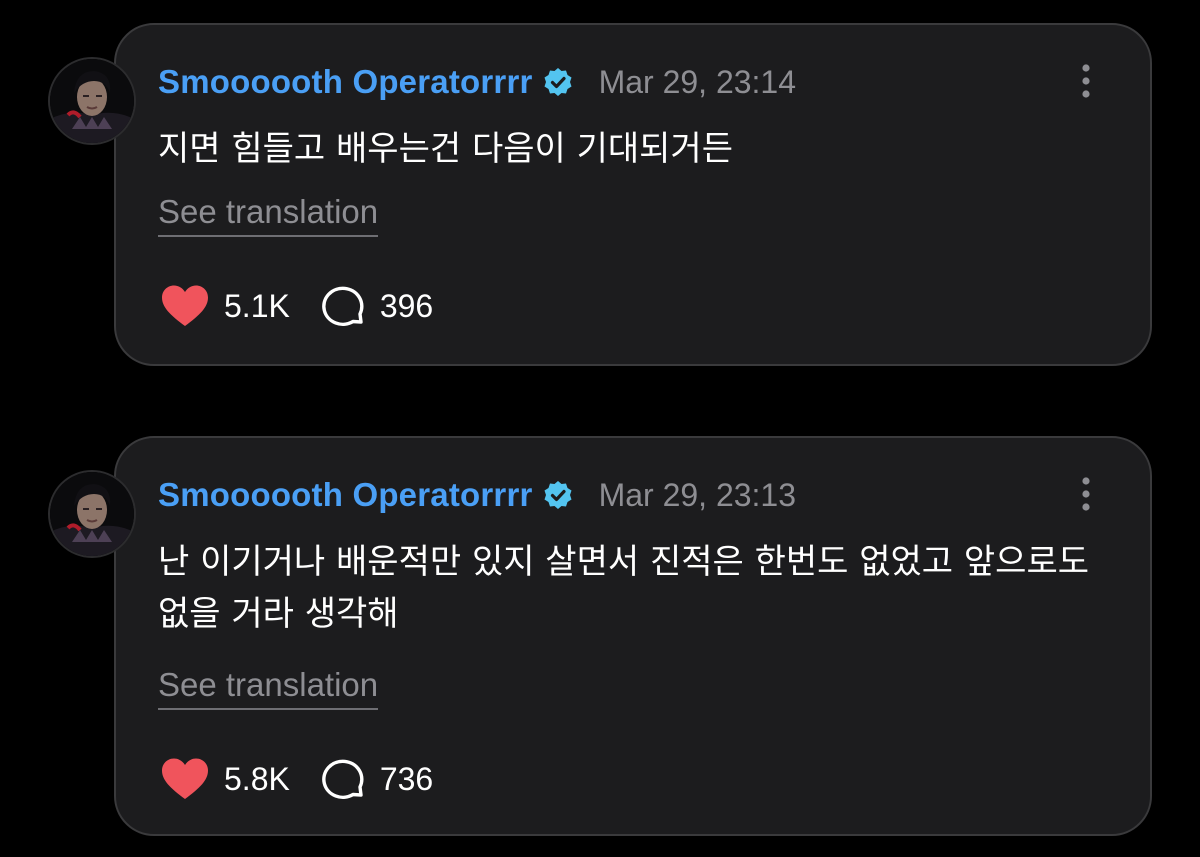 This screenshot has width=1200, height=857. What do you see at coordinates (376, 779) in the screenshot?
I see `comment-button: 736` at bounding box center [376, 779].